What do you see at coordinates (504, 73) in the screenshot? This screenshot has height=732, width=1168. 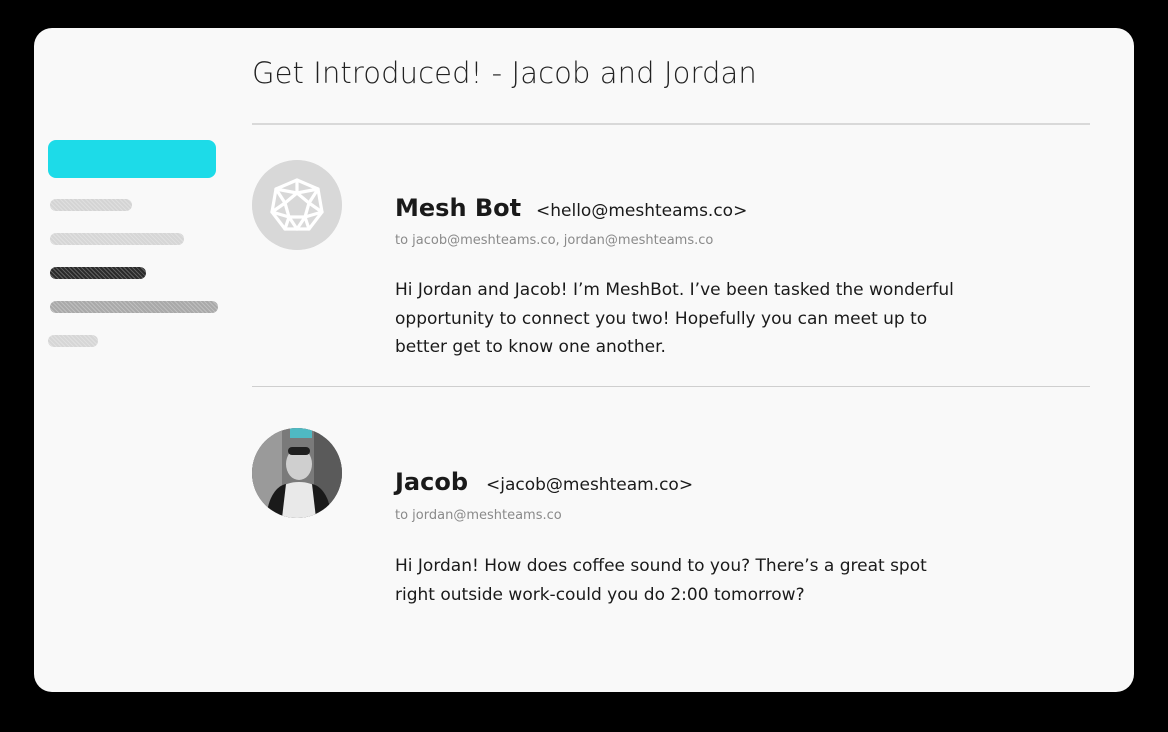 I see `thread-title: Get Introduced! - Jacob and Jordan` at bounding box center [504, 73].